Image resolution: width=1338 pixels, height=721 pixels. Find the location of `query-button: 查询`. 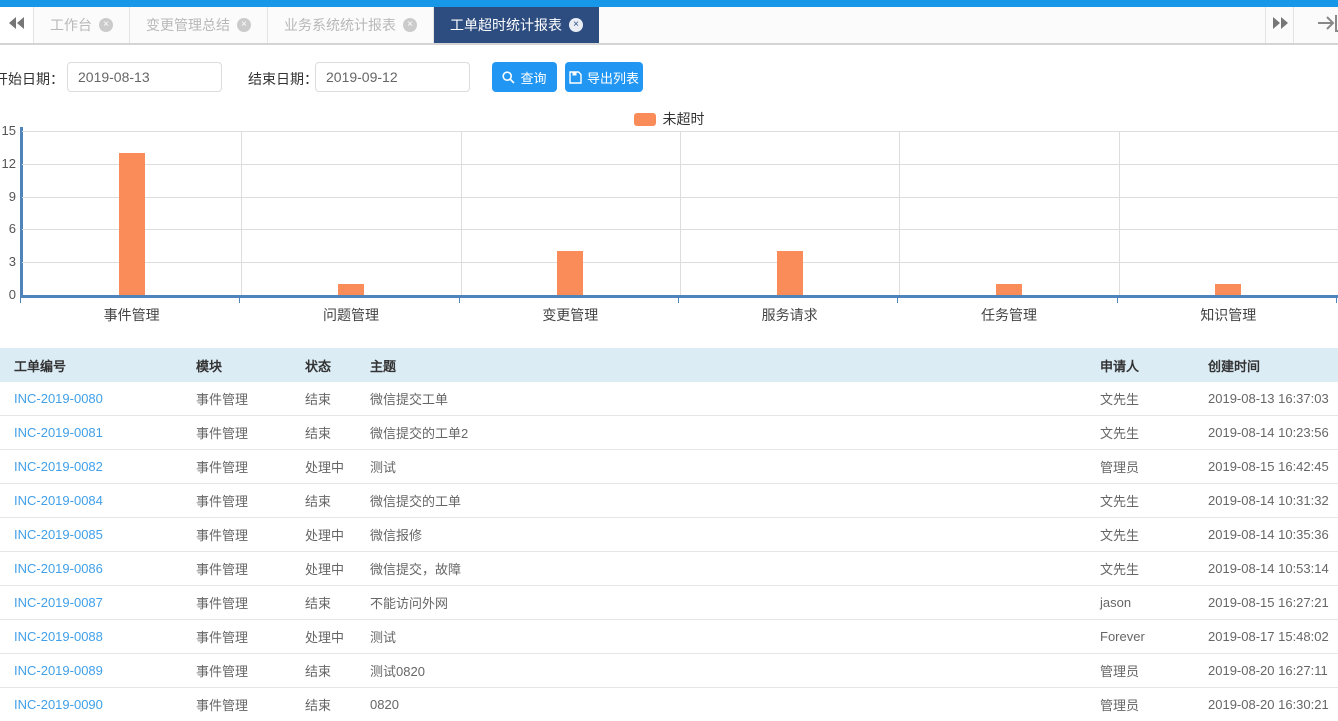

query-button: 查询 is located at coordinates (524, 77).